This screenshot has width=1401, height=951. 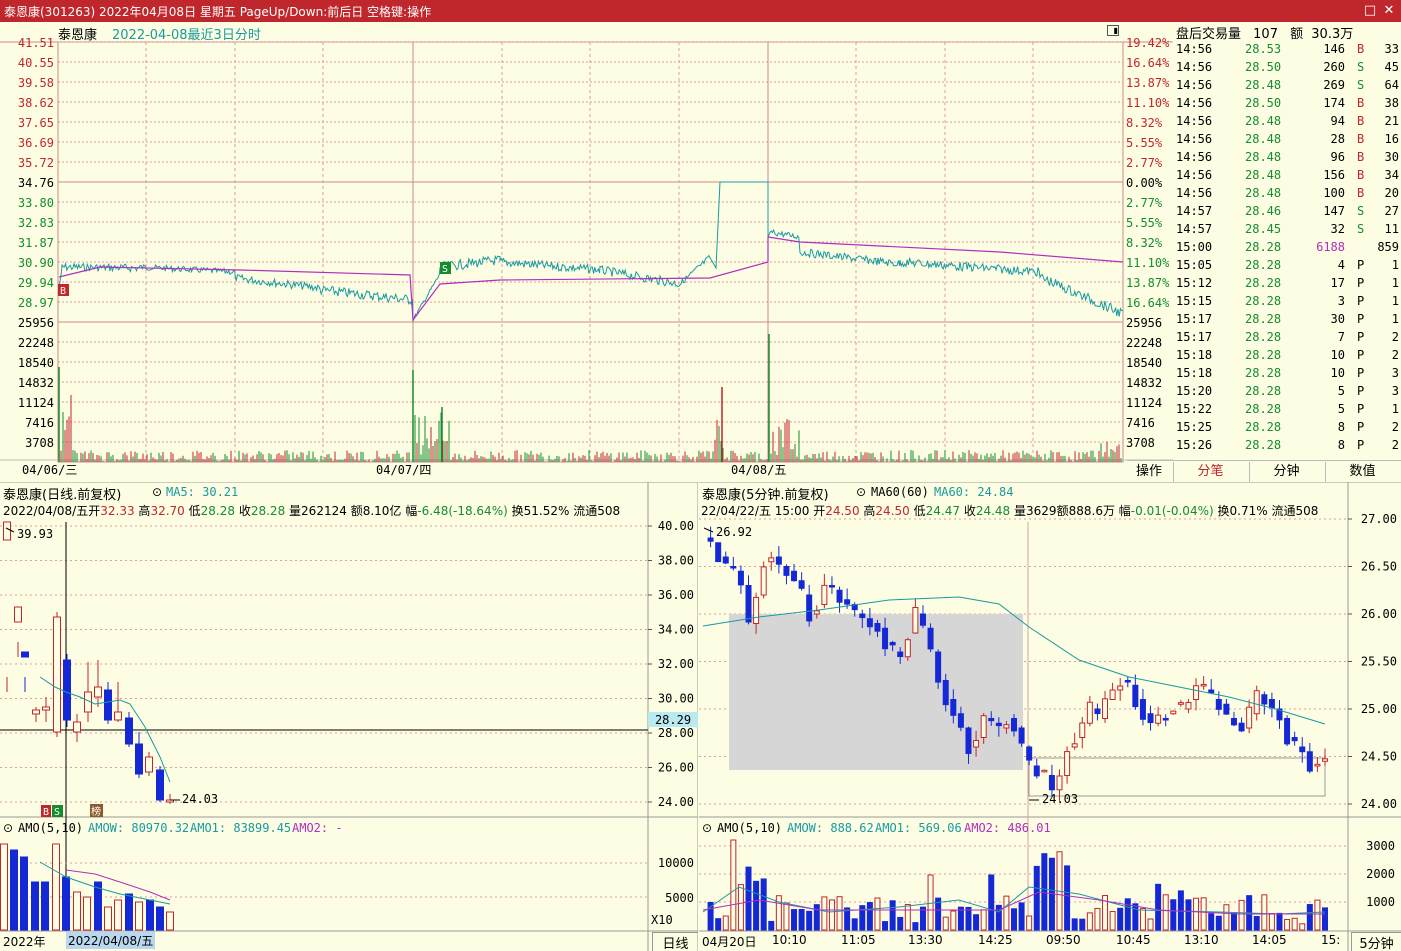 What do you see at coordinates (46, 511) in the screenshot?
I see `daily-info-date: 2022/04/08/五` at bounding box center [46, 511].